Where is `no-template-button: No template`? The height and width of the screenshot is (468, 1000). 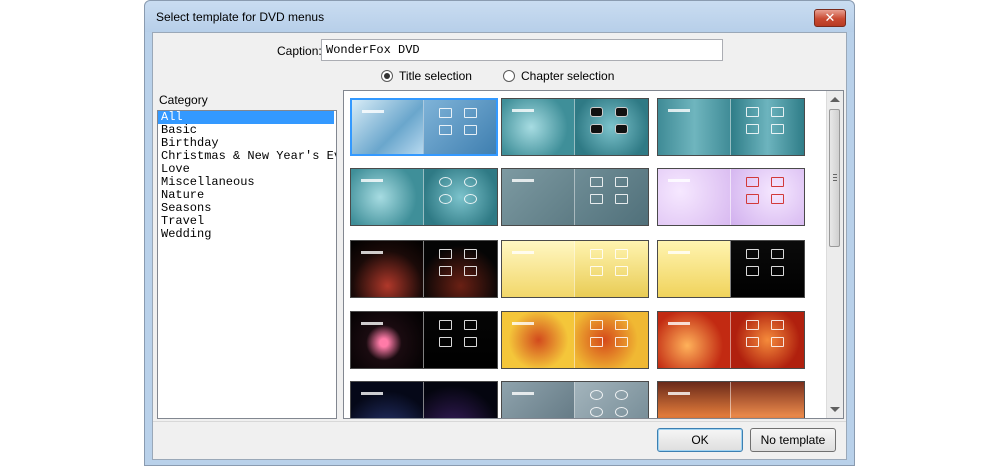 no-template-button: No template is located at coordinates (793, 440).